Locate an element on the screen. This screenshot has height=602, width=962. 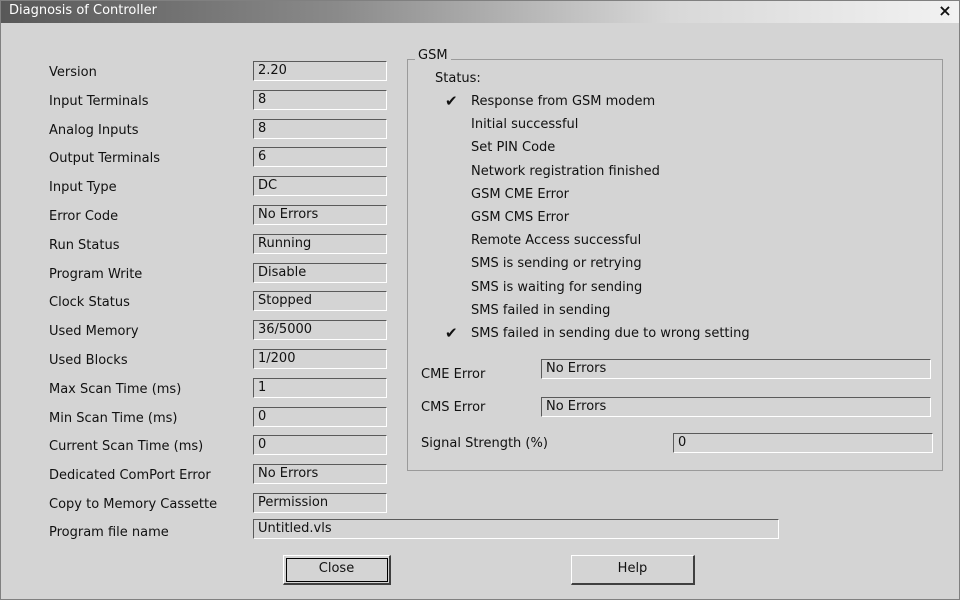
gsm-status-item: Response from GSM modem is located at coordinates (563, 101).